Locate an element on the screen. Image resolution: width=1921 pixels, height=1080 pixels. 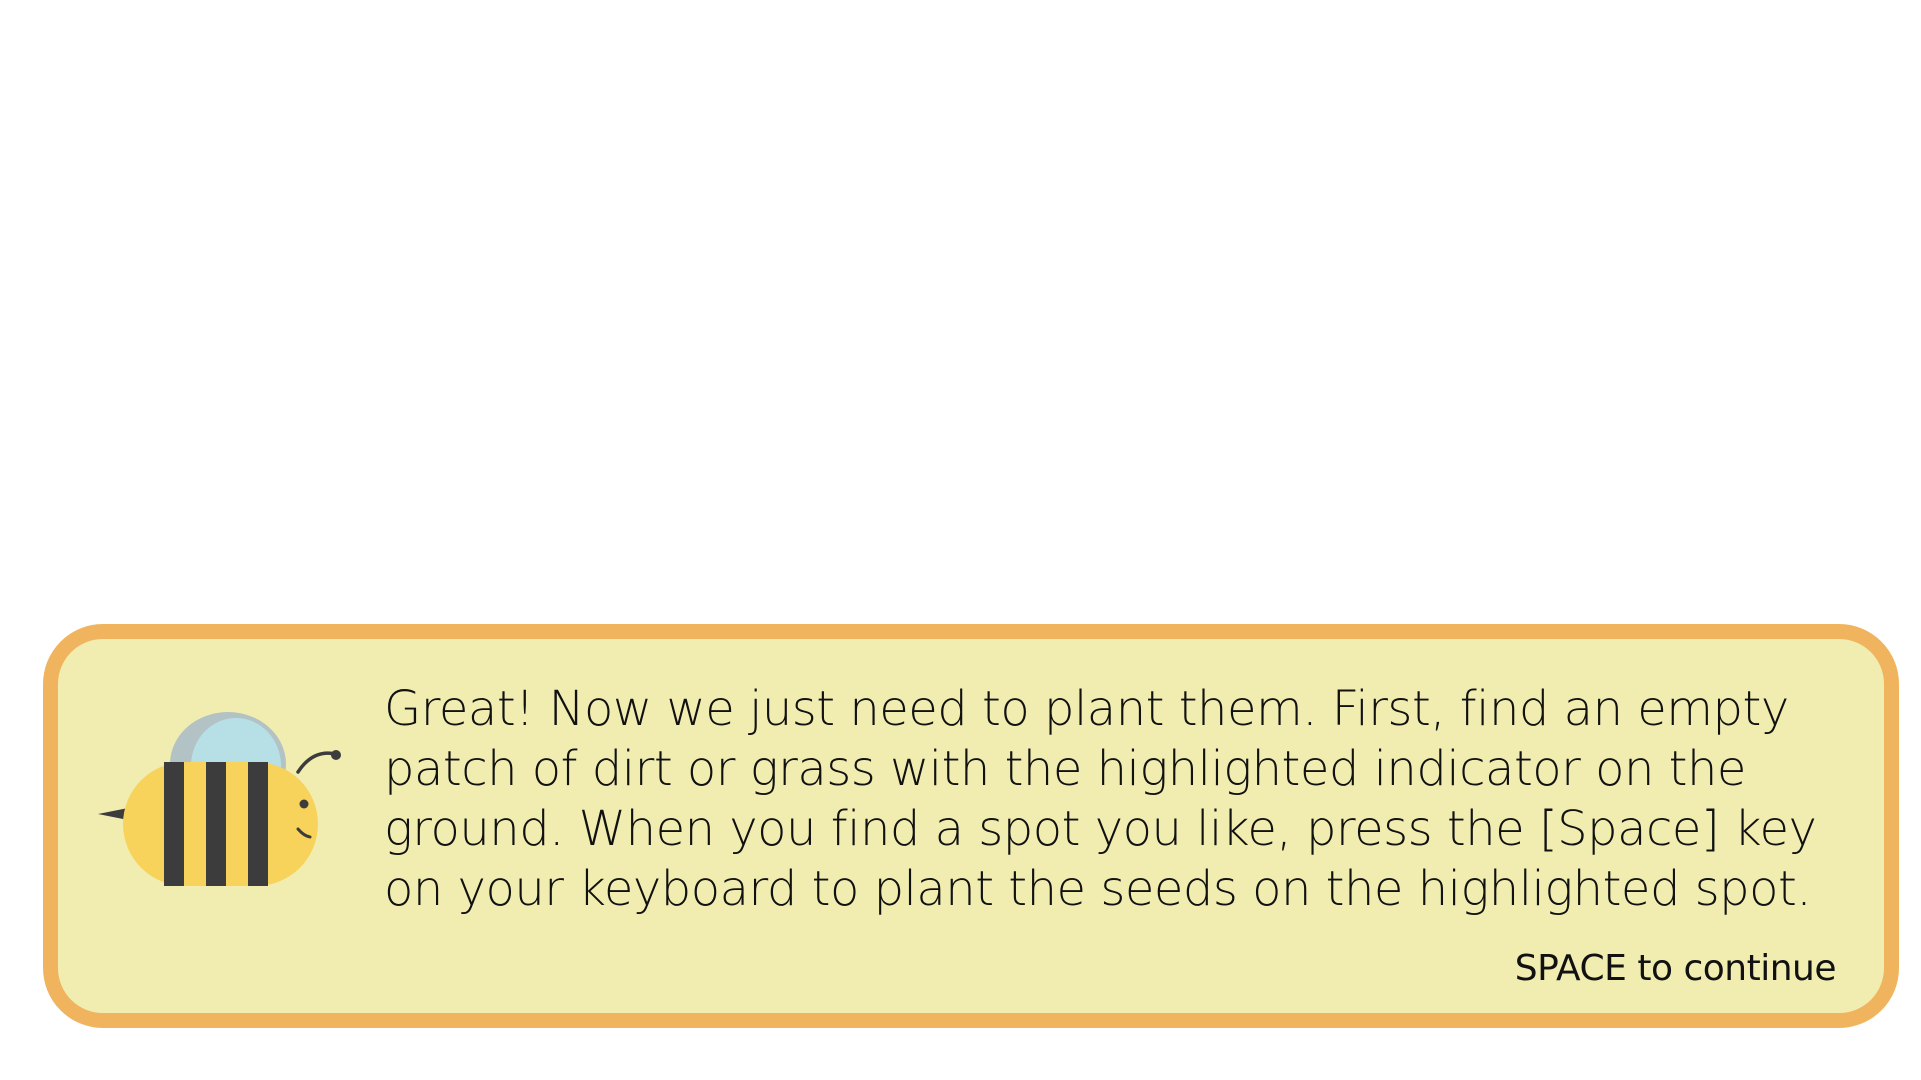
bee-antenna is located at coordinates (317, 762).